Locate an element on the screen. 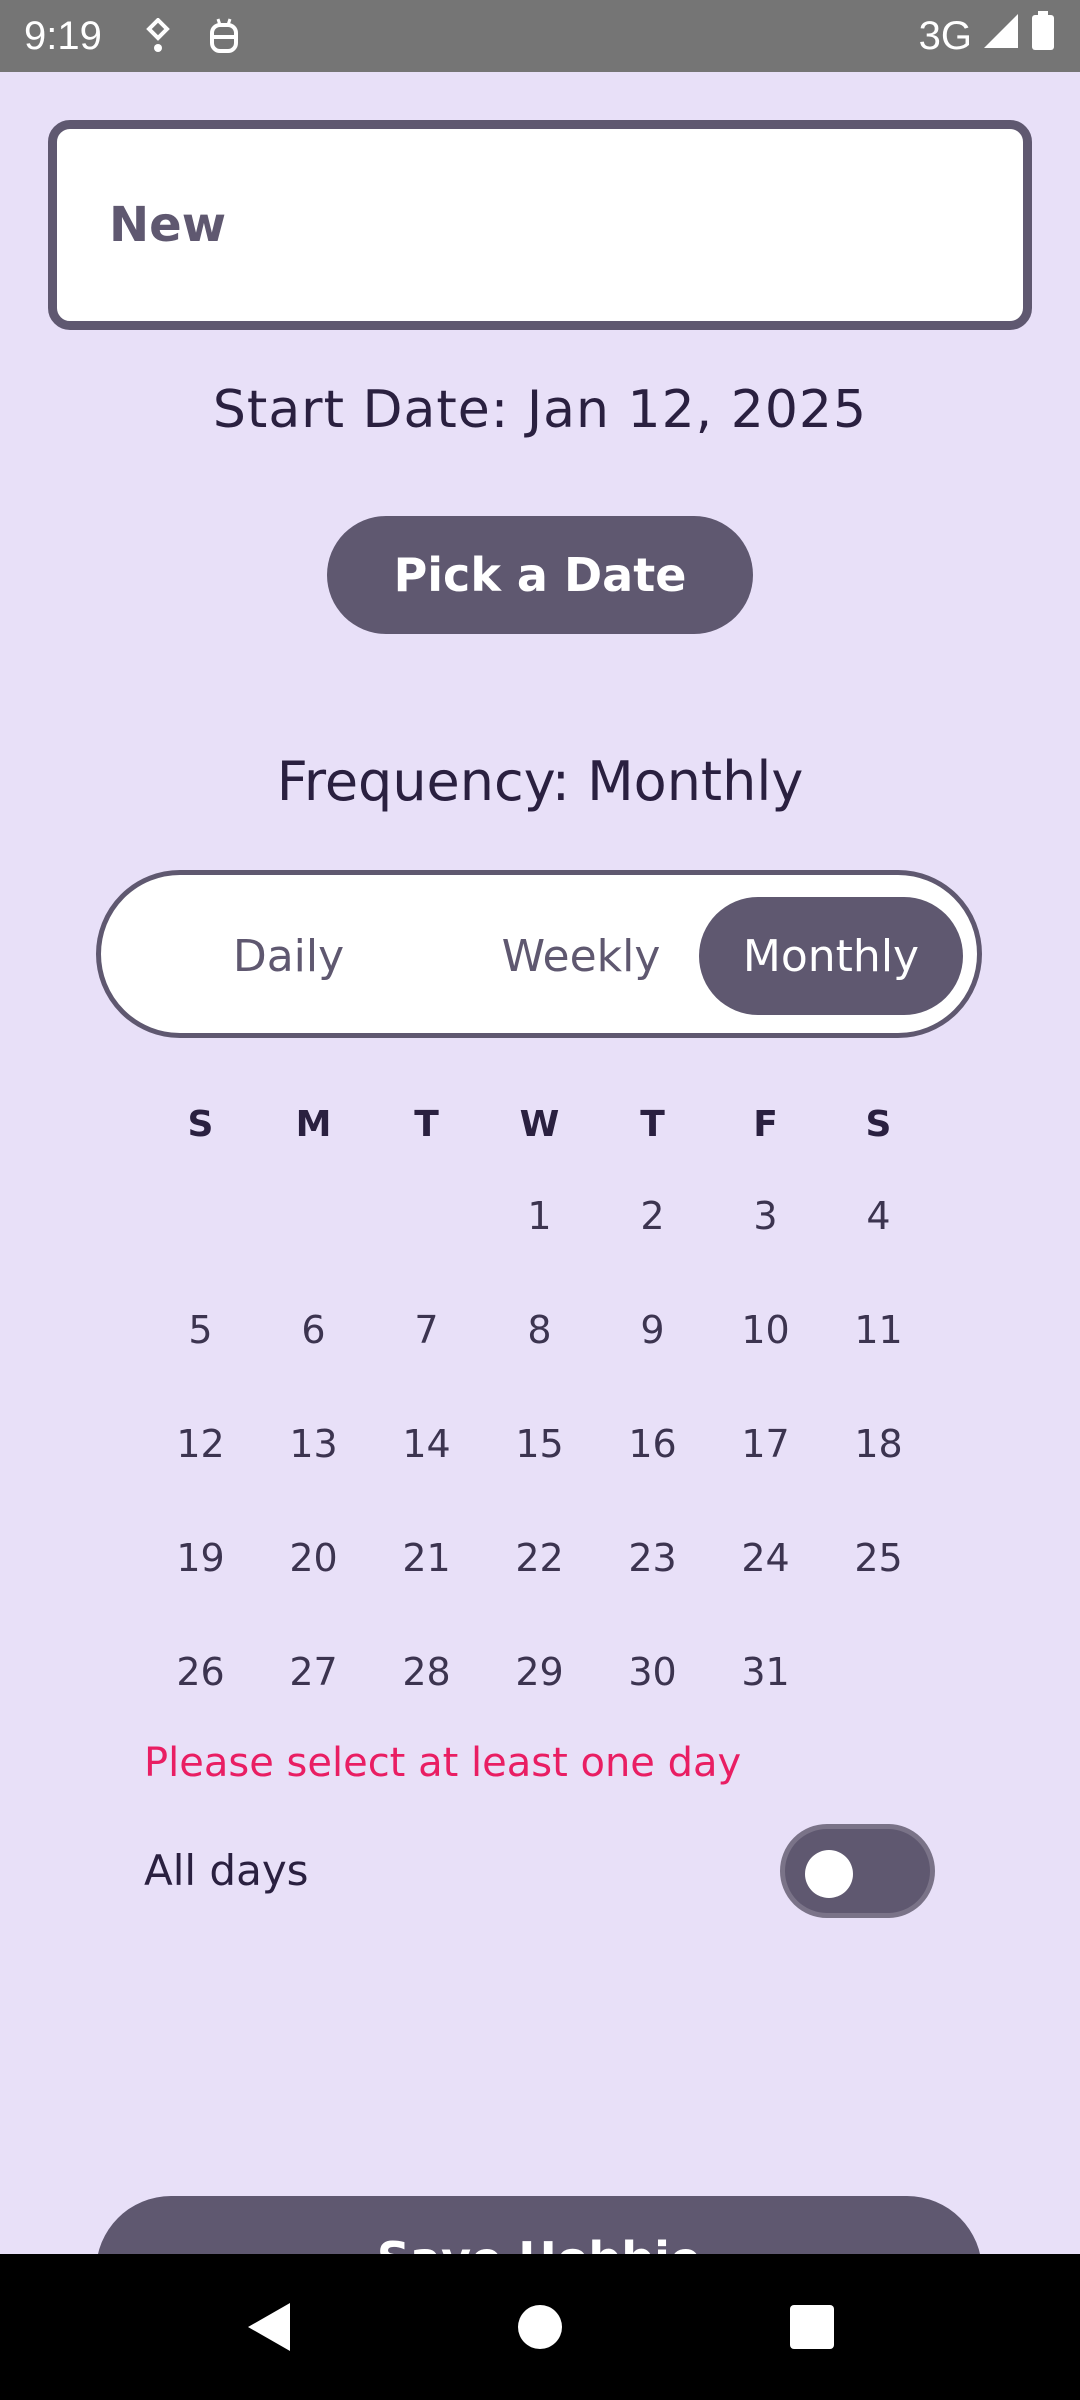 The width and height of the screenshot is (1080, 2400). calendar-day: 10 is located at coordinates (765, 1330).